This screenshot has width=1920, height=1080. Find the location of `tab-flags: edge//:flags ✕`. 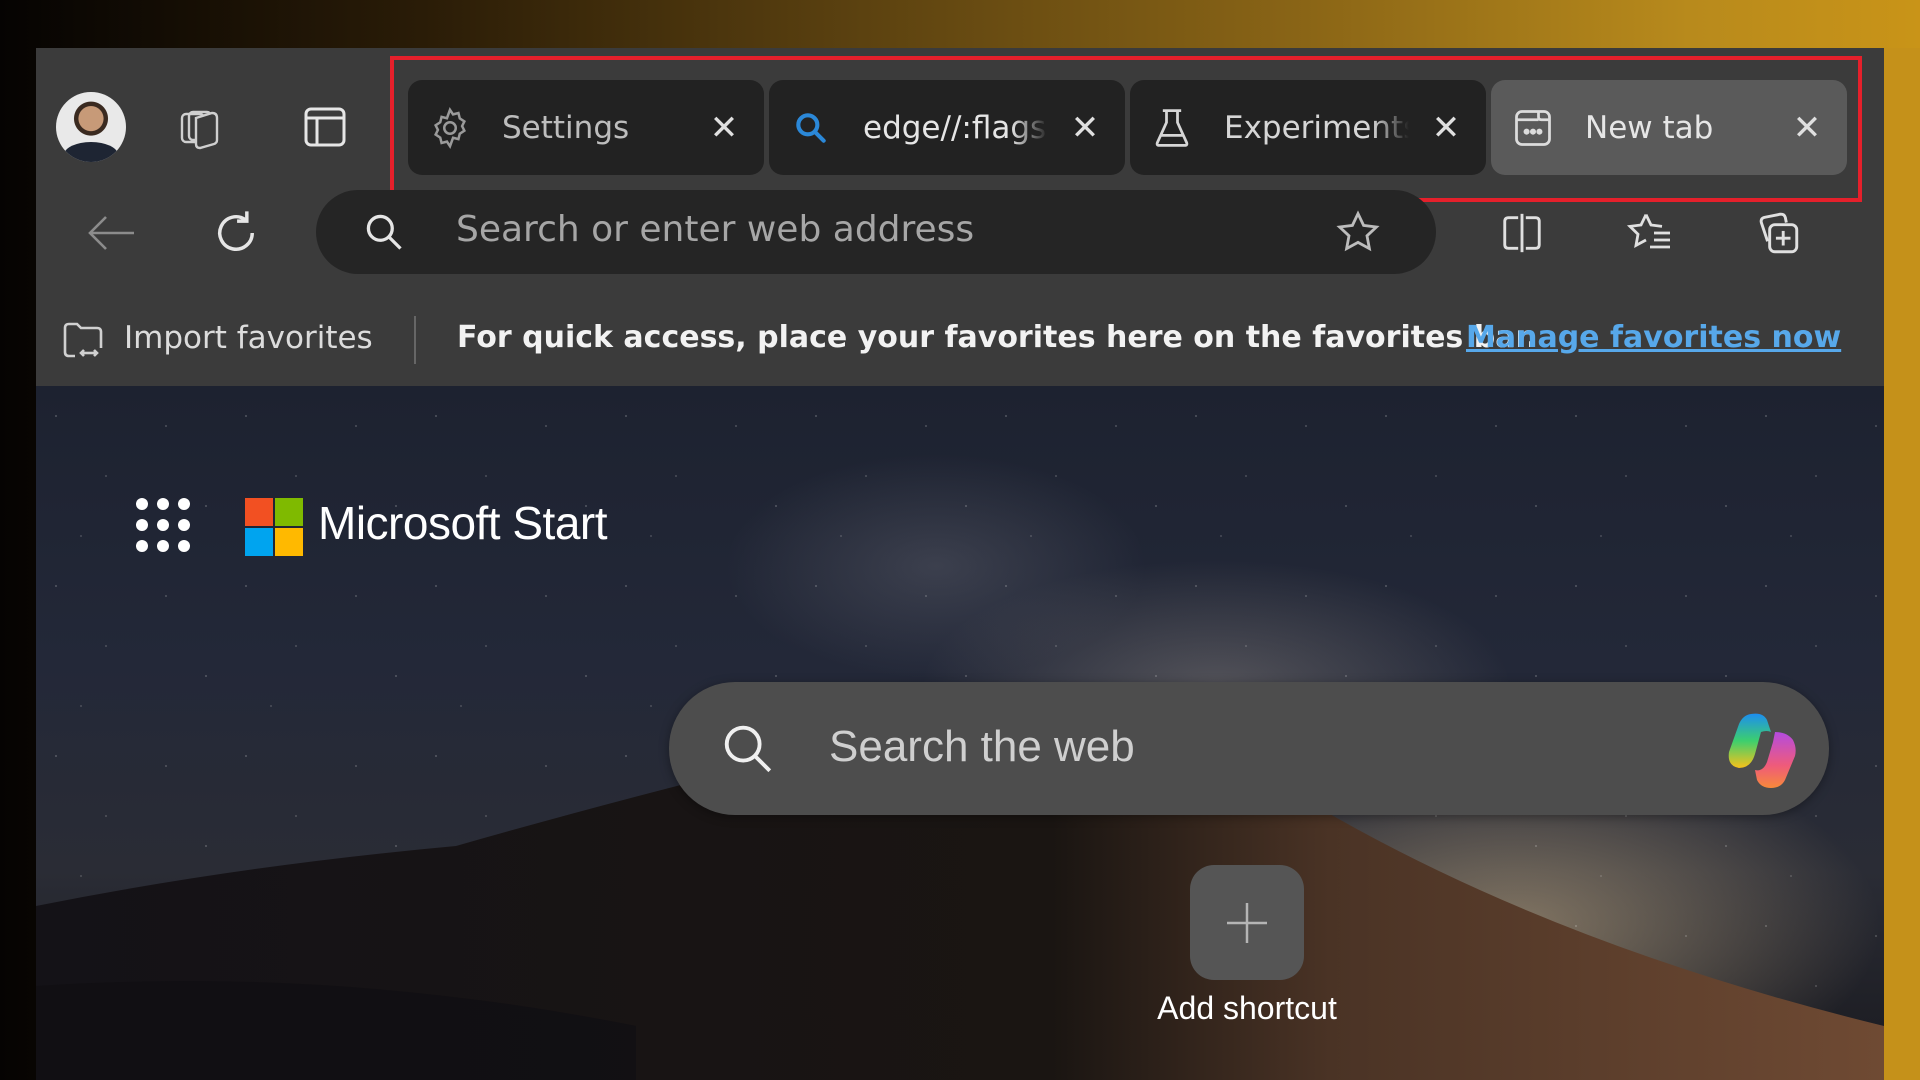

tab-flags: edge//:flags ✕ is located at coordinates (947, 127).